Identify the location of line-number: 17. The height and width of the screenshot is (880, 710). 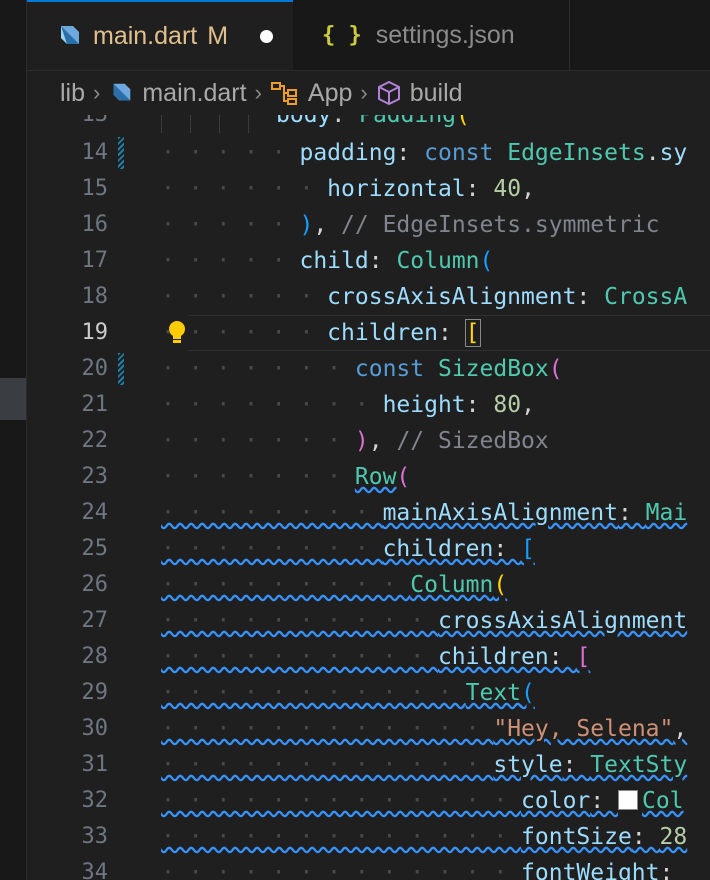
(95, 260).